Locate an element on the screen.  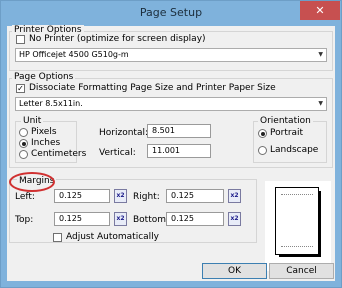
left-margin-spin-icon: x2 is located at coordinates (120, 196).